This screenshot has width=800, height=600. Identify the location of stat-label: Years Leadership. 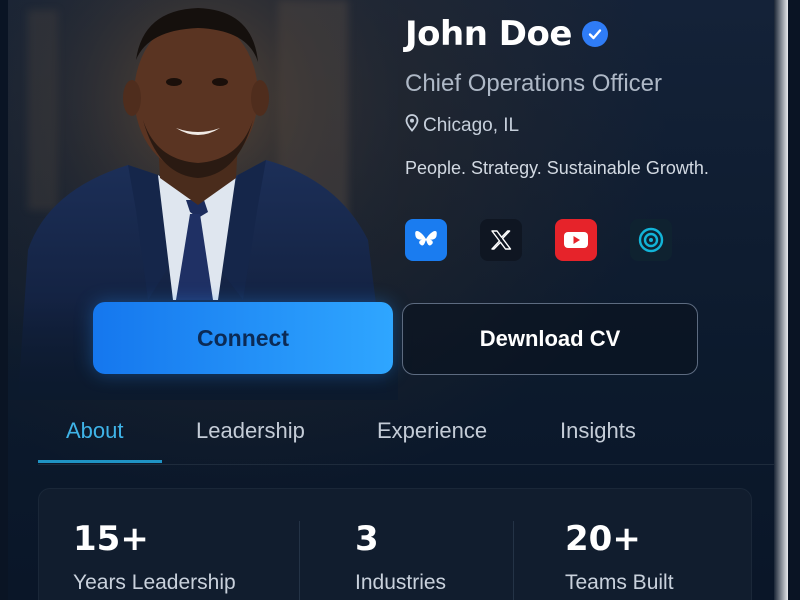
(154, 582).